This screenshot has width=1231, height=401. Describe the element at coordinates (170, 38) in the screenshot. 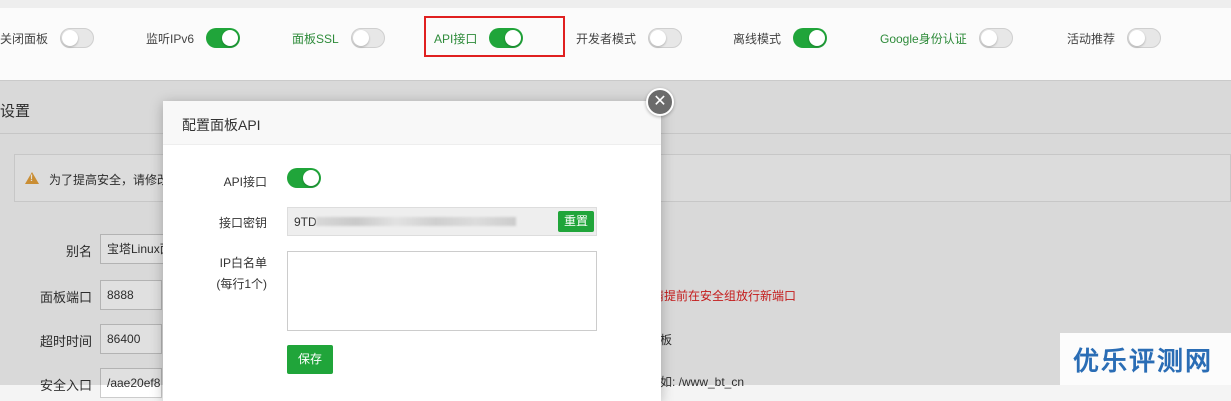

I see `toggle-label: 监听IPv6` at that location.